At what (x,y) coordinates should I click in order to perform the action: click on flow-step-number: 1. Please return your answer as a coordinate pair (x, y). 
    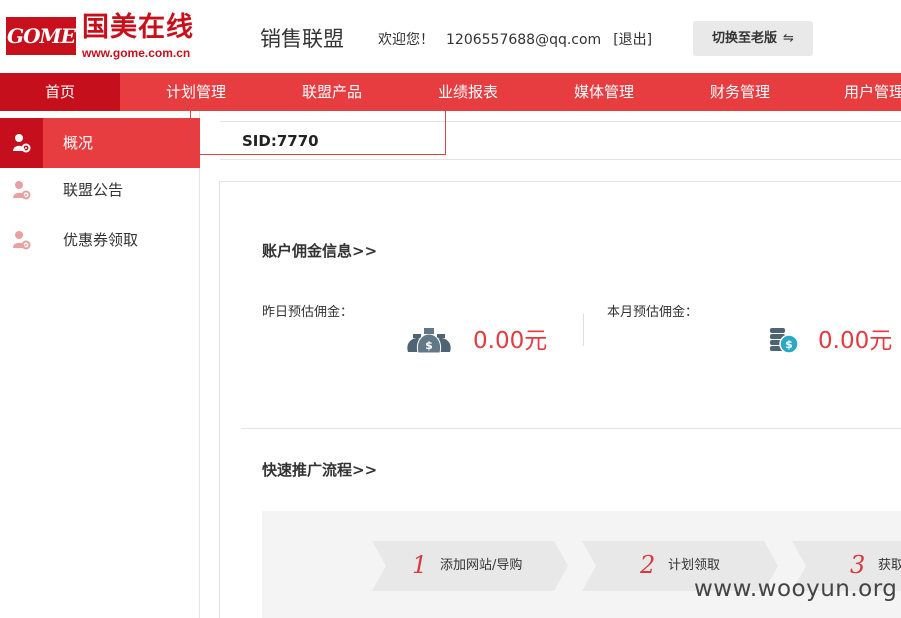
    Looking at the image, I should click on (420, 565).